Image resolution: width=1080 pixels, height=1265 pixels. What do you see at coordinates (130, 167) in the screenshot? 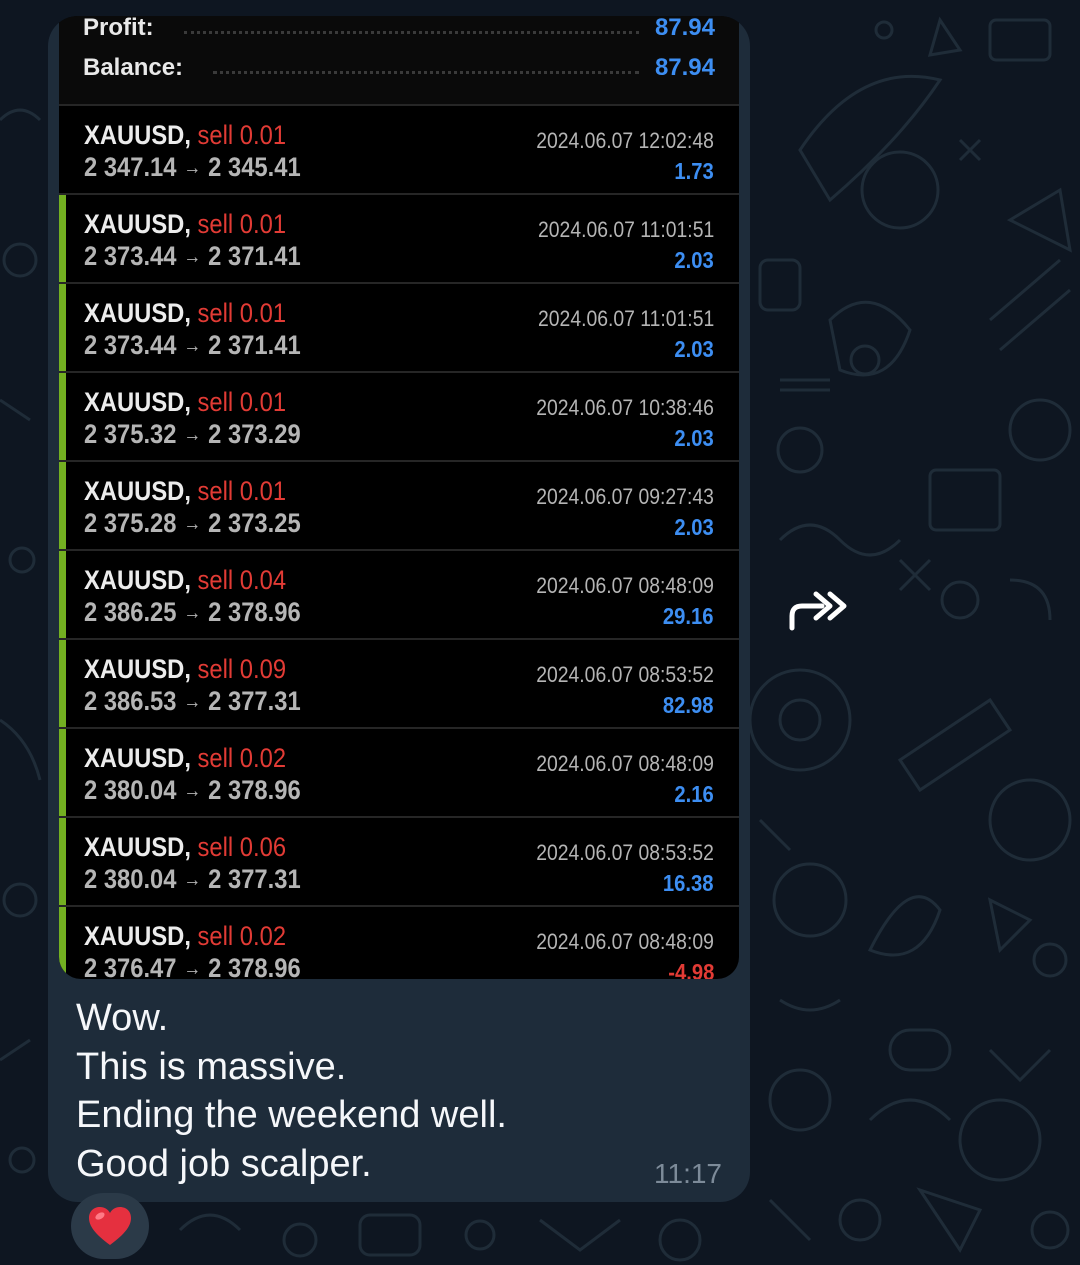
I see `open-price: 2 347.14` at bounding box center [130, 167].